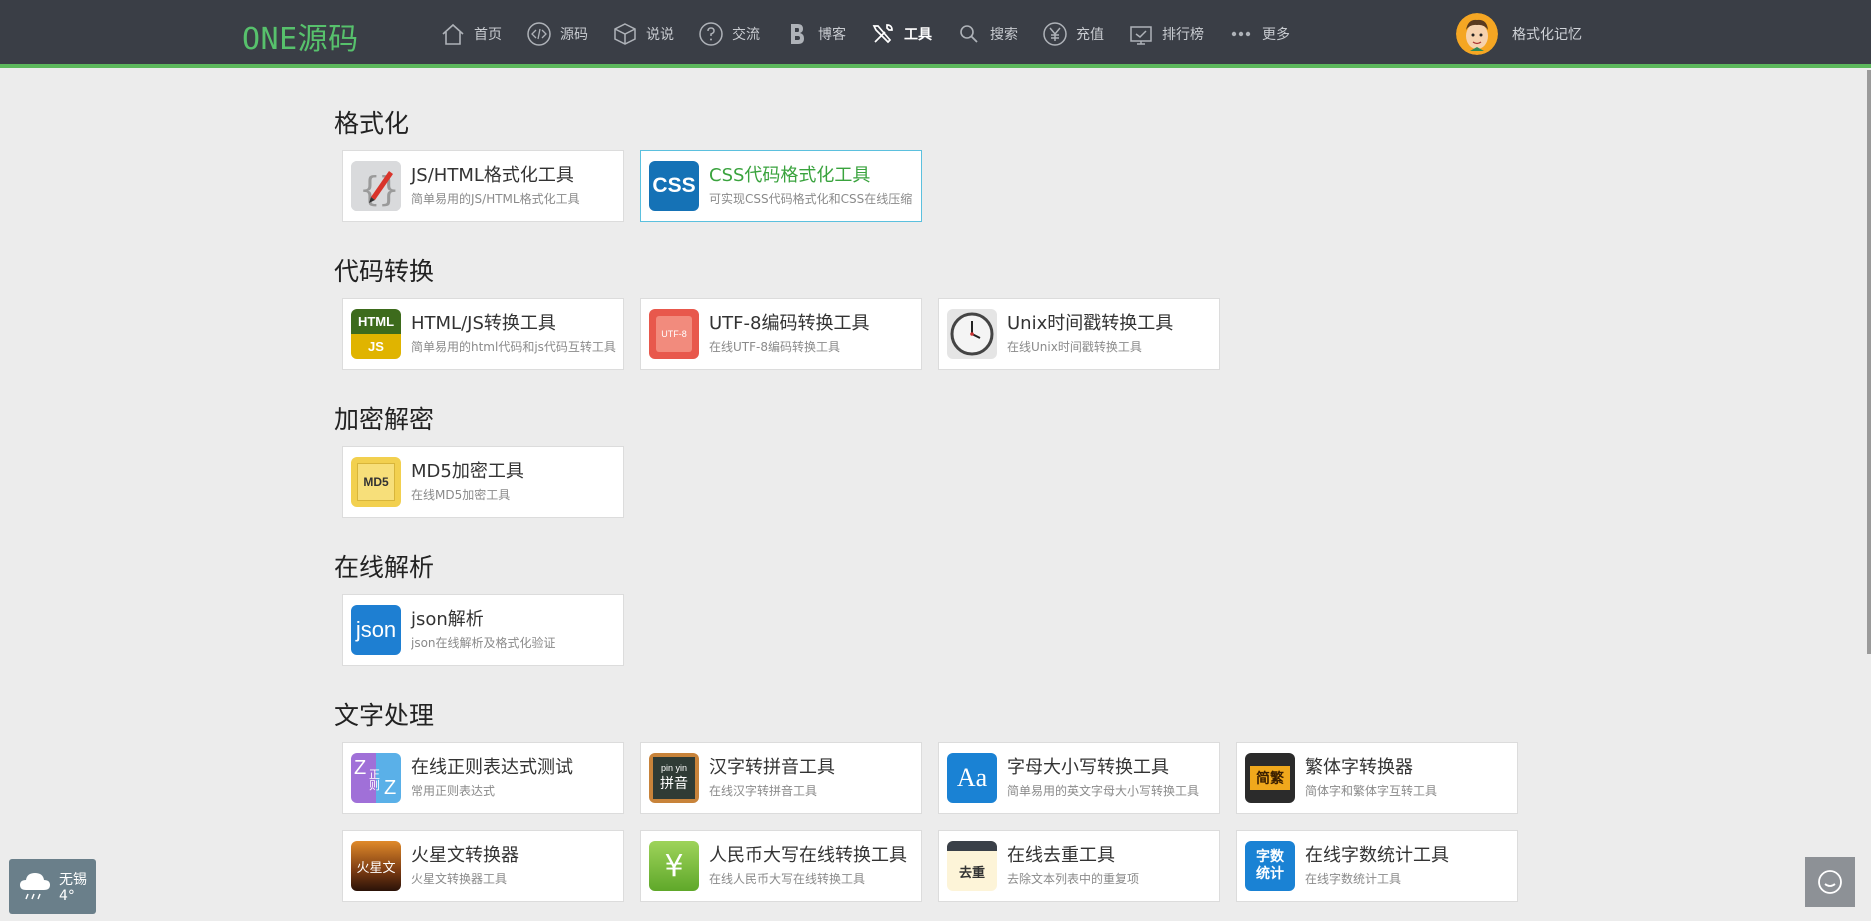 This screenshot has height=921, width=1871. Describe the element at coordinates (1073, 34) in the screenshot. I see `nav-recharge: 充值` at that location.